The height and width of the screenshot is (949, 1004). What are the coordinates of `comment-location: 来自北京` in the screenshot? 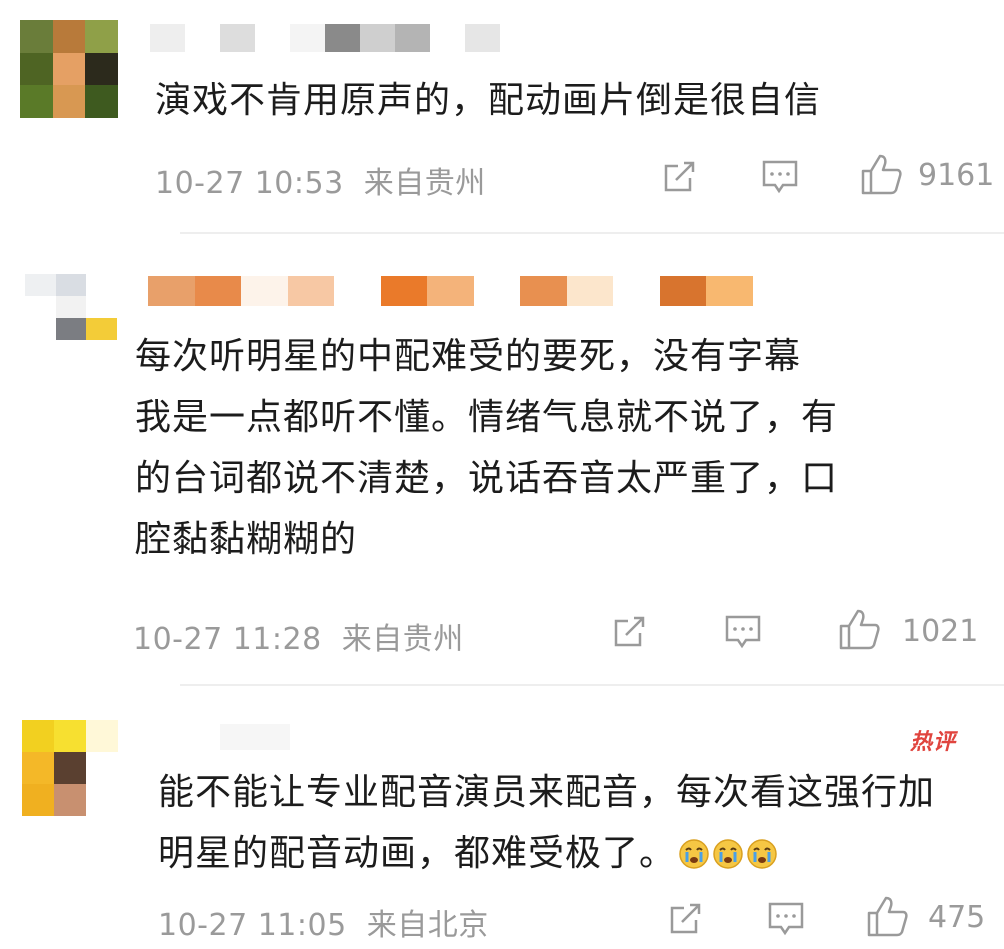 It's located at (427, 925).